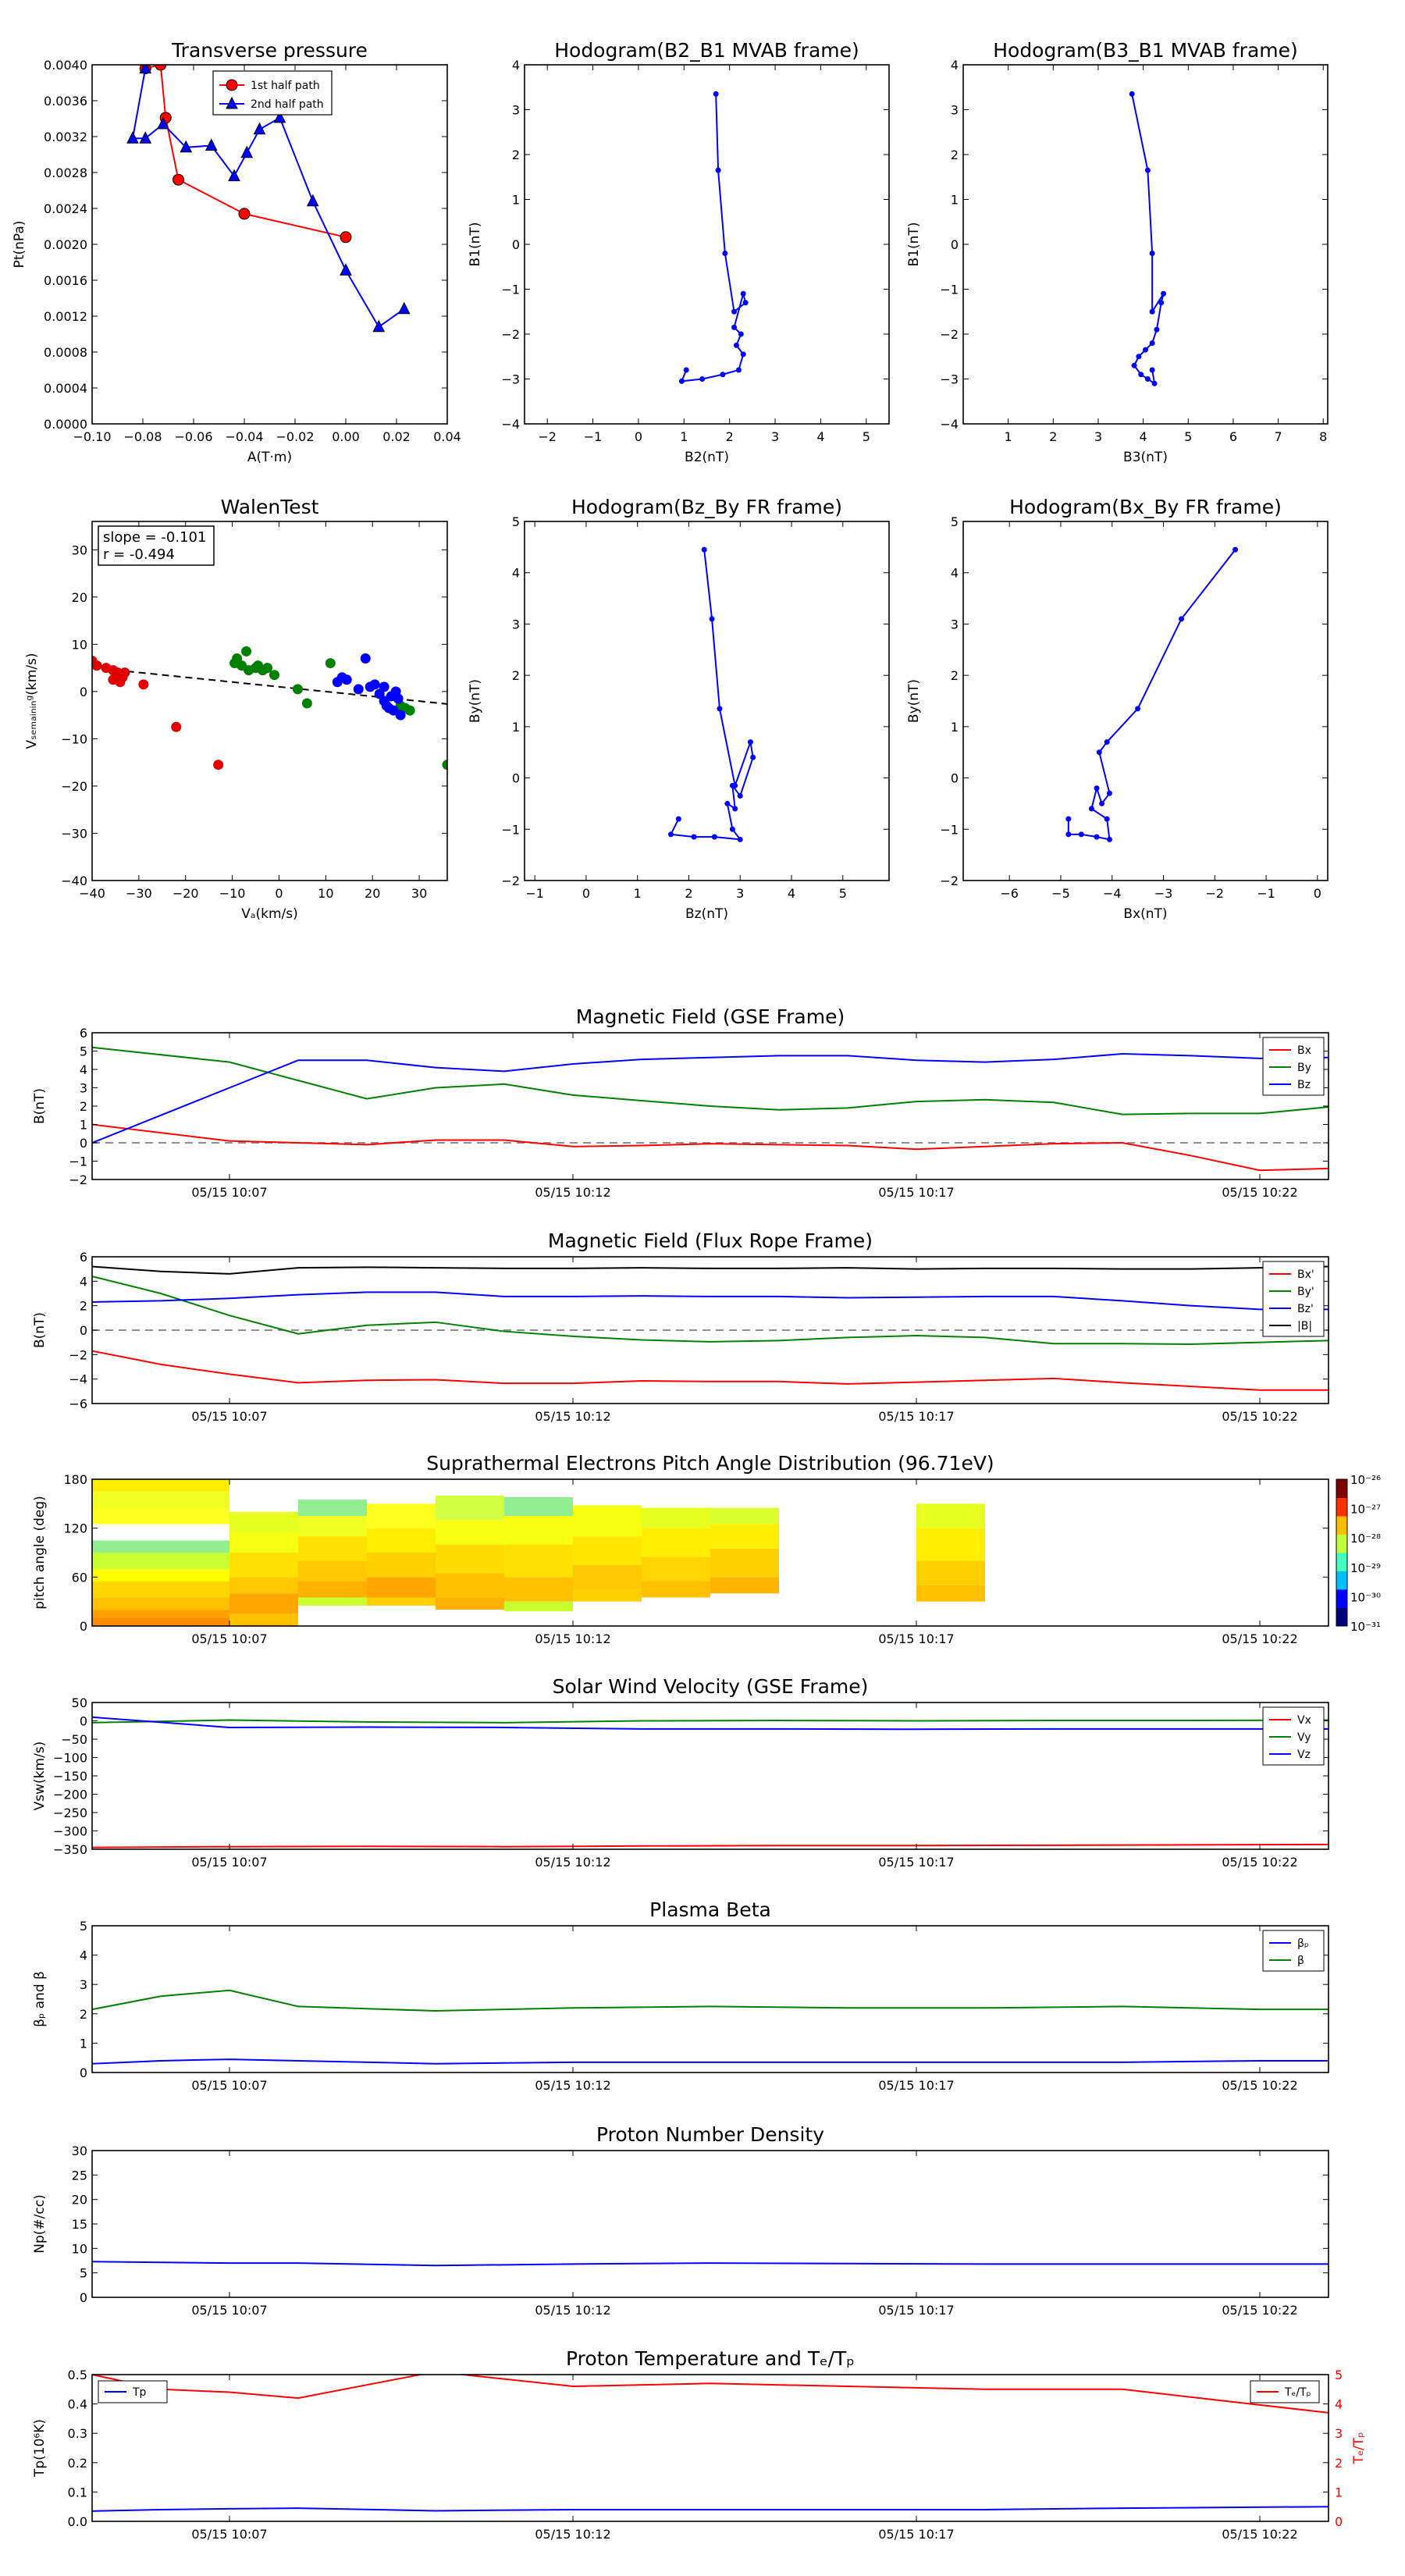 This screenshot has height=2576, width=1405. I want to click on y-axis-label: pitch angle (deg), so click(40, 1553).